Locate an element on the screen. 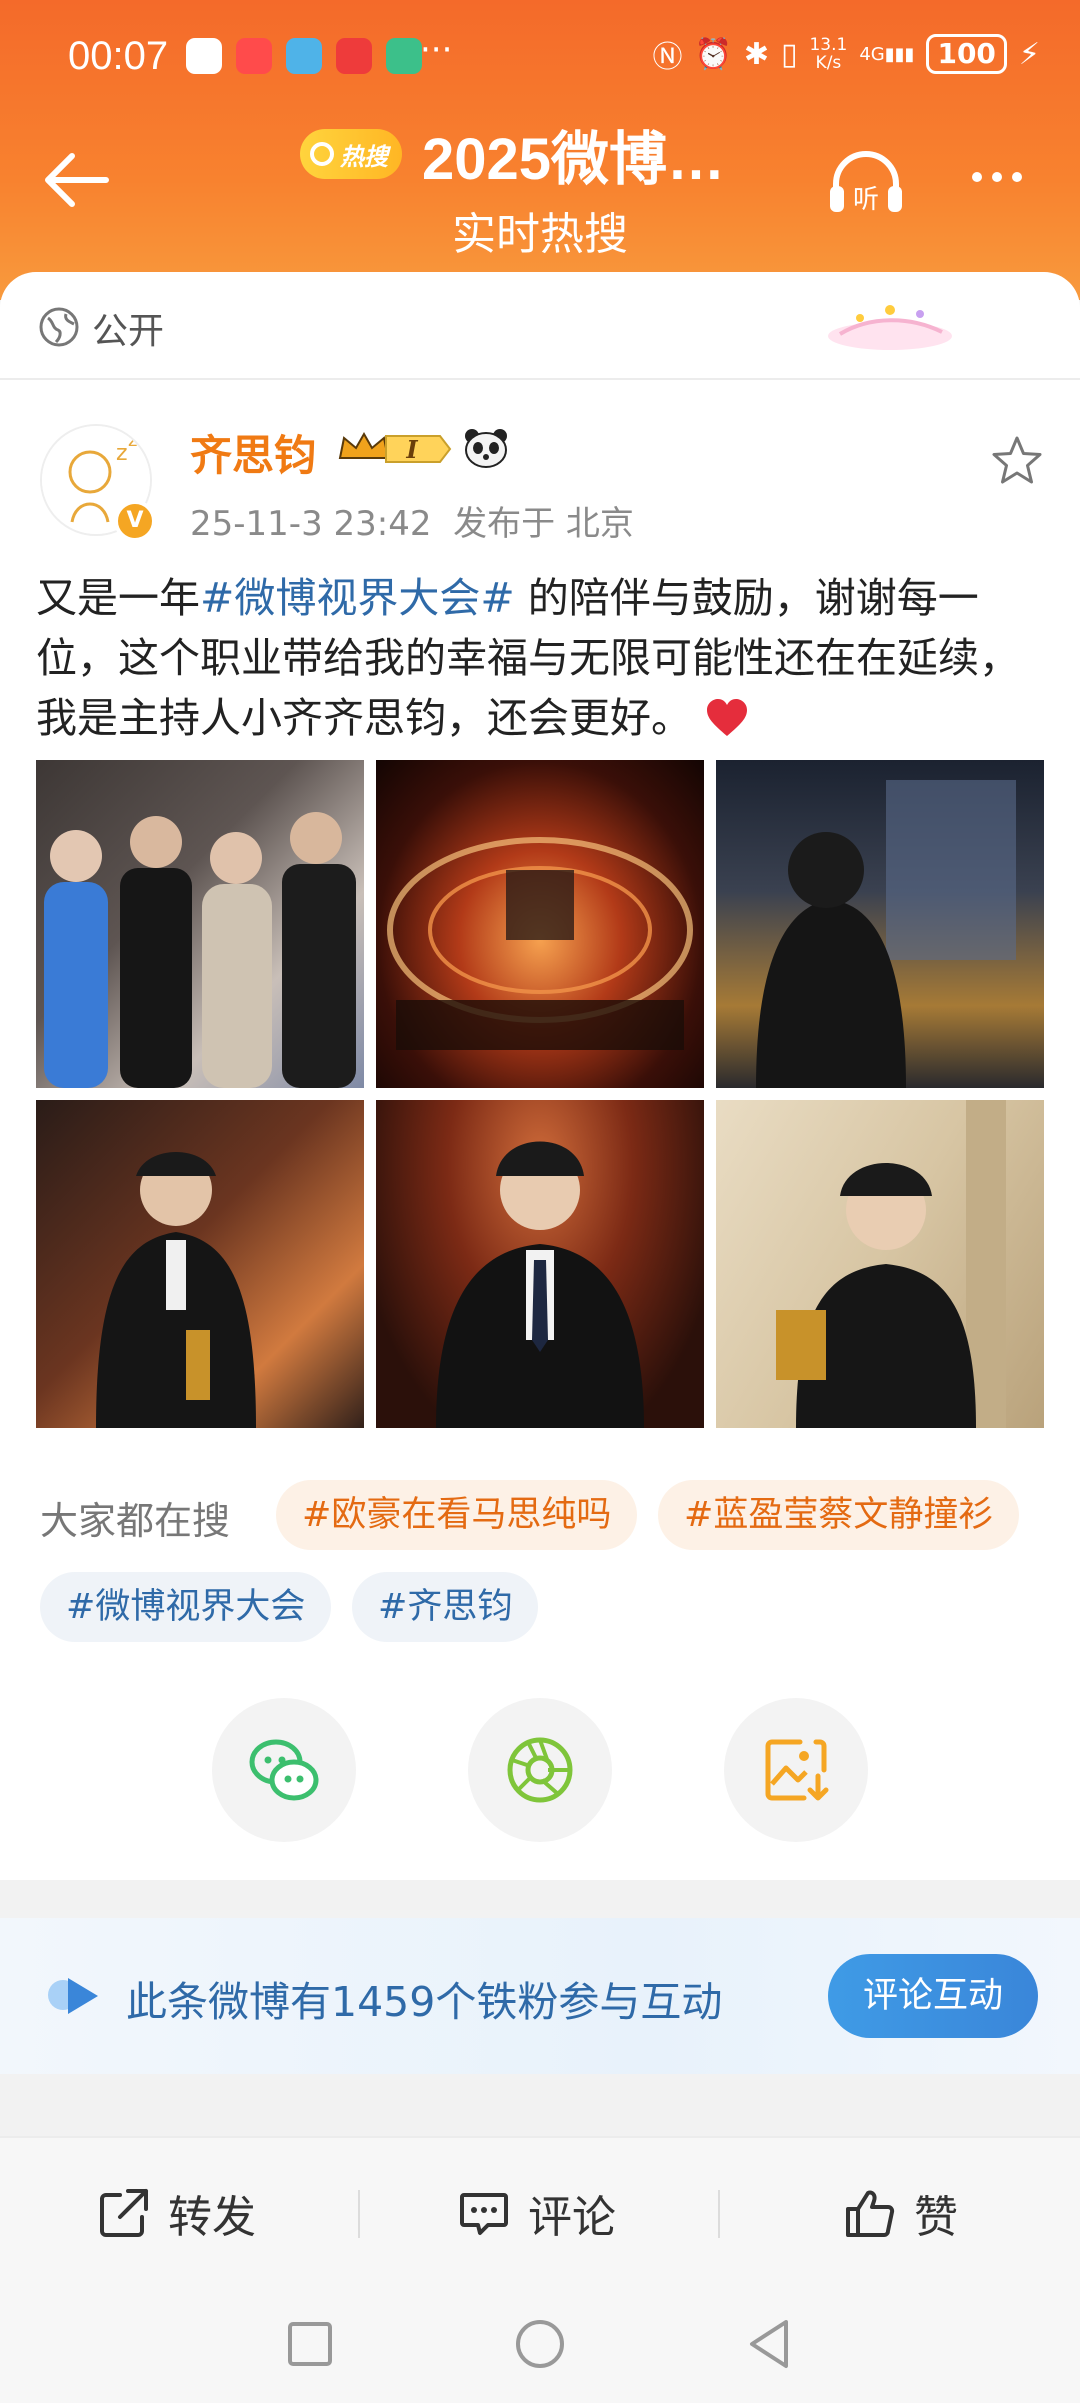 The image size is (1080, 2403). interaction-text: 此条微博有1459个铁粉参与互动 is located at coordinates (424, 2002).